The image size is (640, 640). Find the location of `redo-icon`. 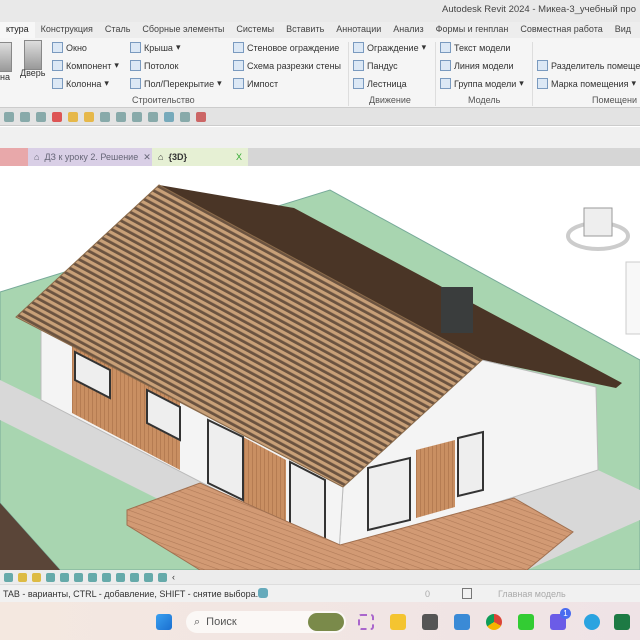

redo-icon is located at coordinates (25, 116).